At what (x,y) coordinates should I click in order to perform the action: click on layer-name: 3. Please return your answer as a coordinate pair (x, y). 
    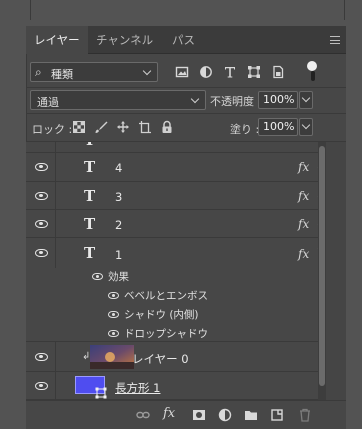
    Looking at the image, I should click on (119, 197).